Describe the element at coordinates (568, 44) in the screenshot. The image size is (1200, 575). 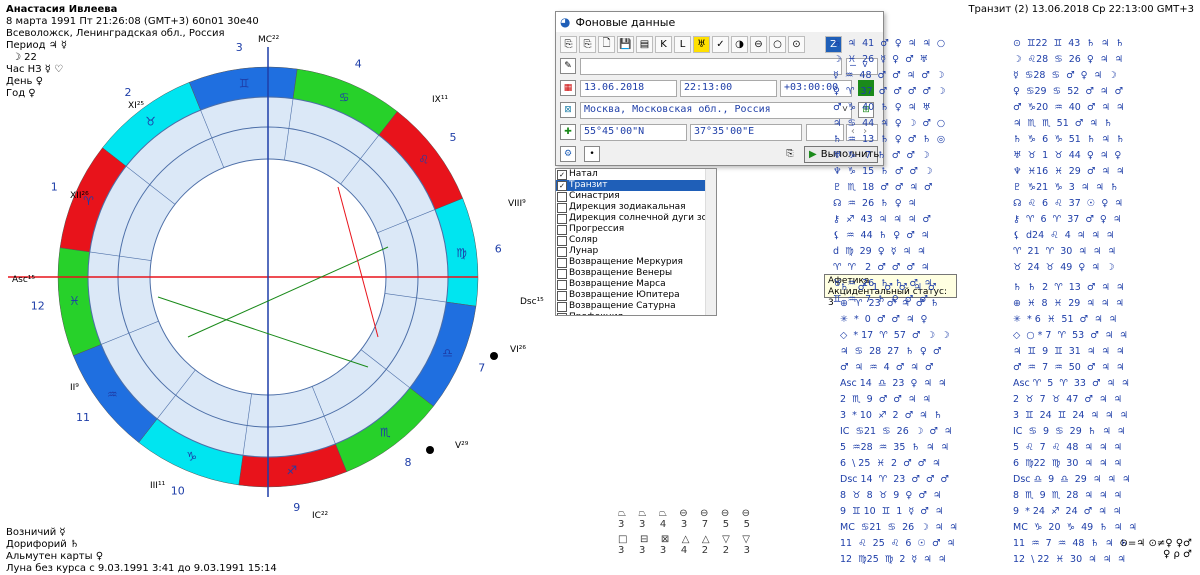
I see `toolbar-button-1: ⎘` at that location.